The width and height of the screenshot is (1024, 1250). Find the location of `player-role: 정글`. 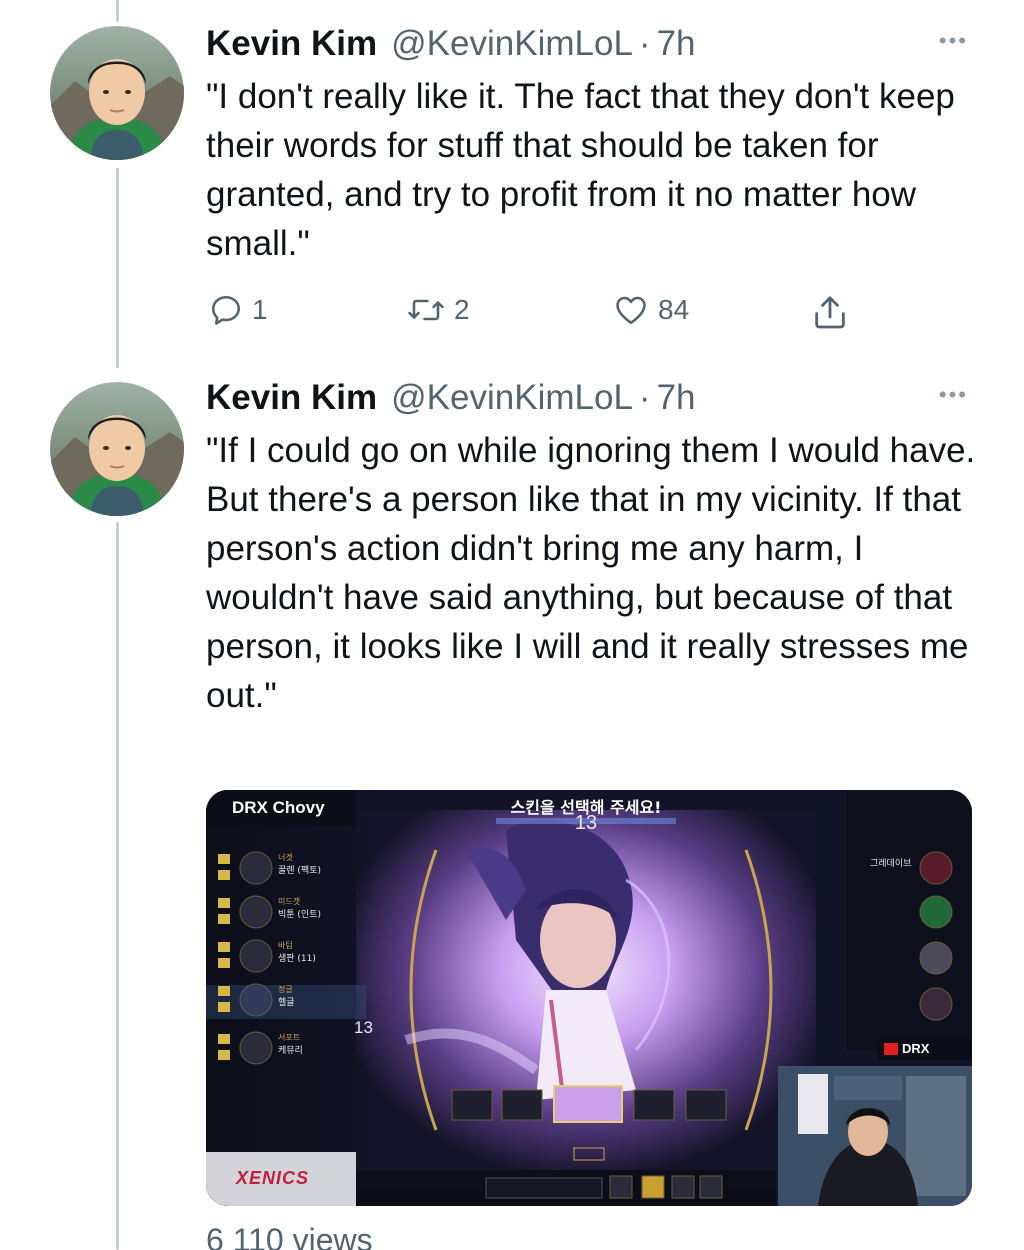

player-role: 정글 is located at coordinates (285, 989).